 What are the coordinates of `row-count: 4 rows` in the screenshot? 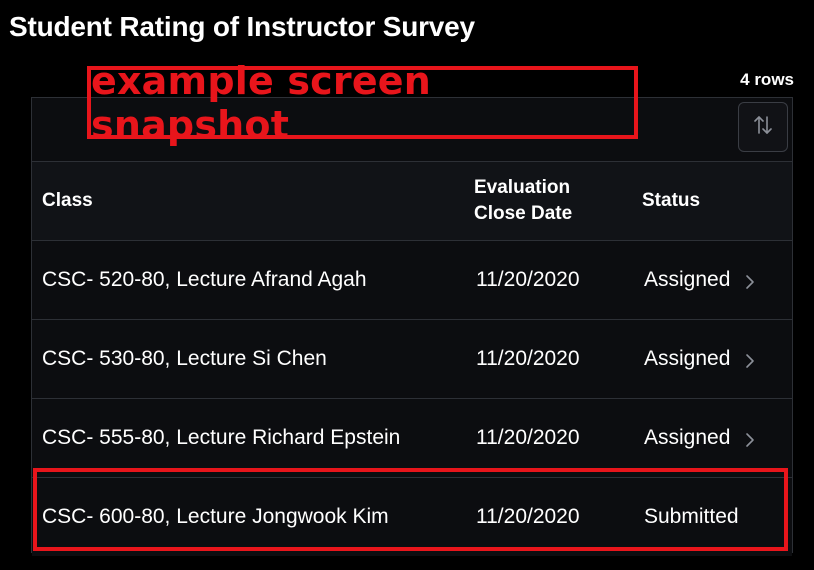 It's located at (767, 79).